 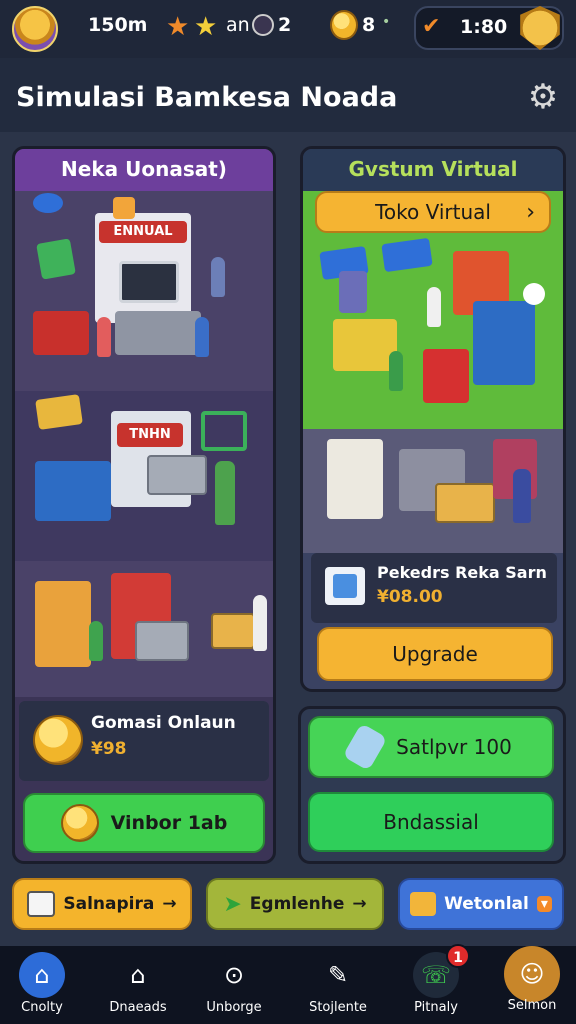 I want to click on egmlenhe-button: ➤ Egmlenhe →, so click(x=295, y=904).